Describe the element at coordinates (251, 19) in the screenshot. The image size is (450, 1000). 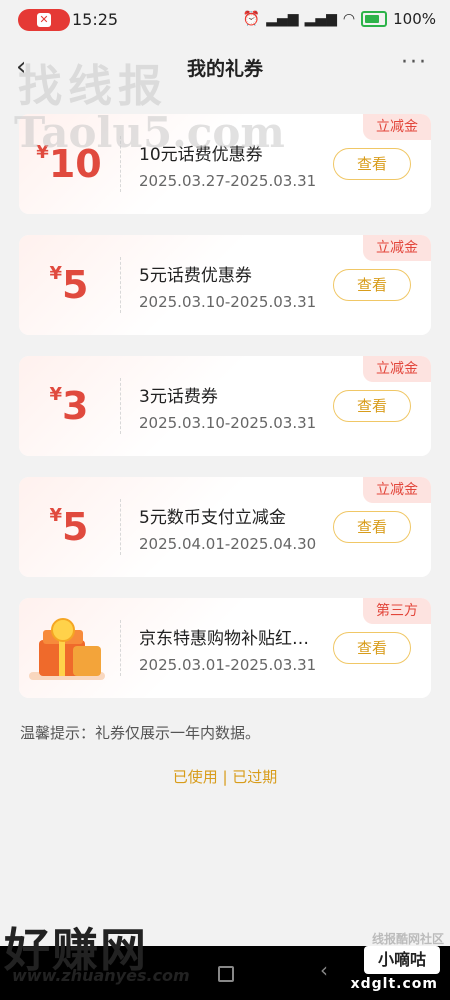
I see `alarm-icon: ⏰` at that location.